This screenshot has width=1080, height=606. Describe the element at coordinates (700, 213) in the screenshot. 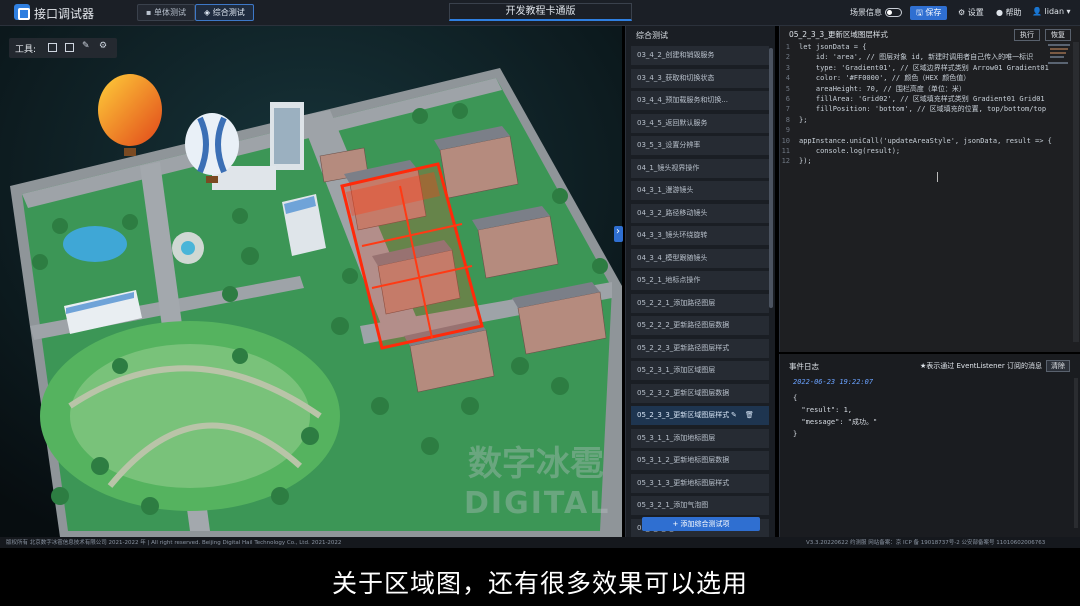

I see `test-list-item: 04_3_2_路径移动镜头` at that location.